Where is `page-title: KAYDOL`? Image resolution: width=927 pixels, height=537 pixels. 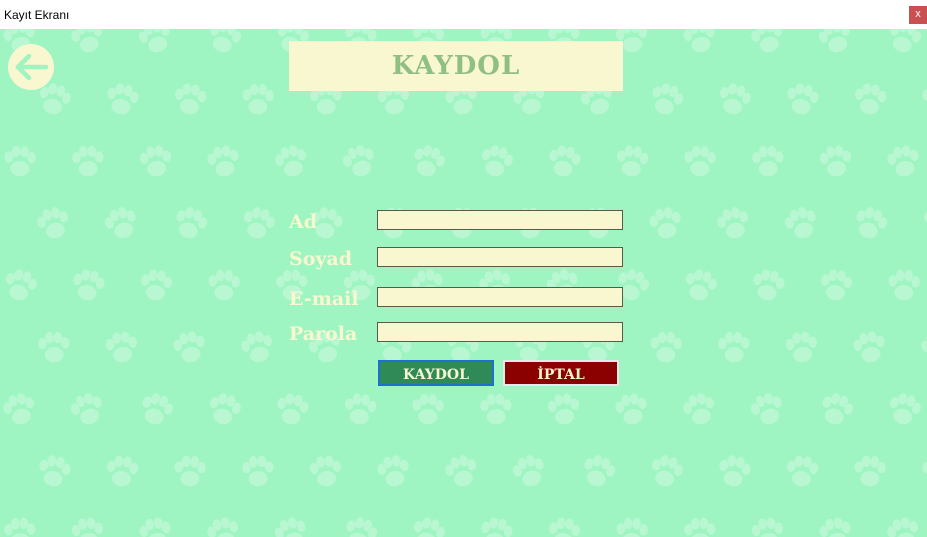
page-title: KAYDOL is located at coordinates (456, 66).